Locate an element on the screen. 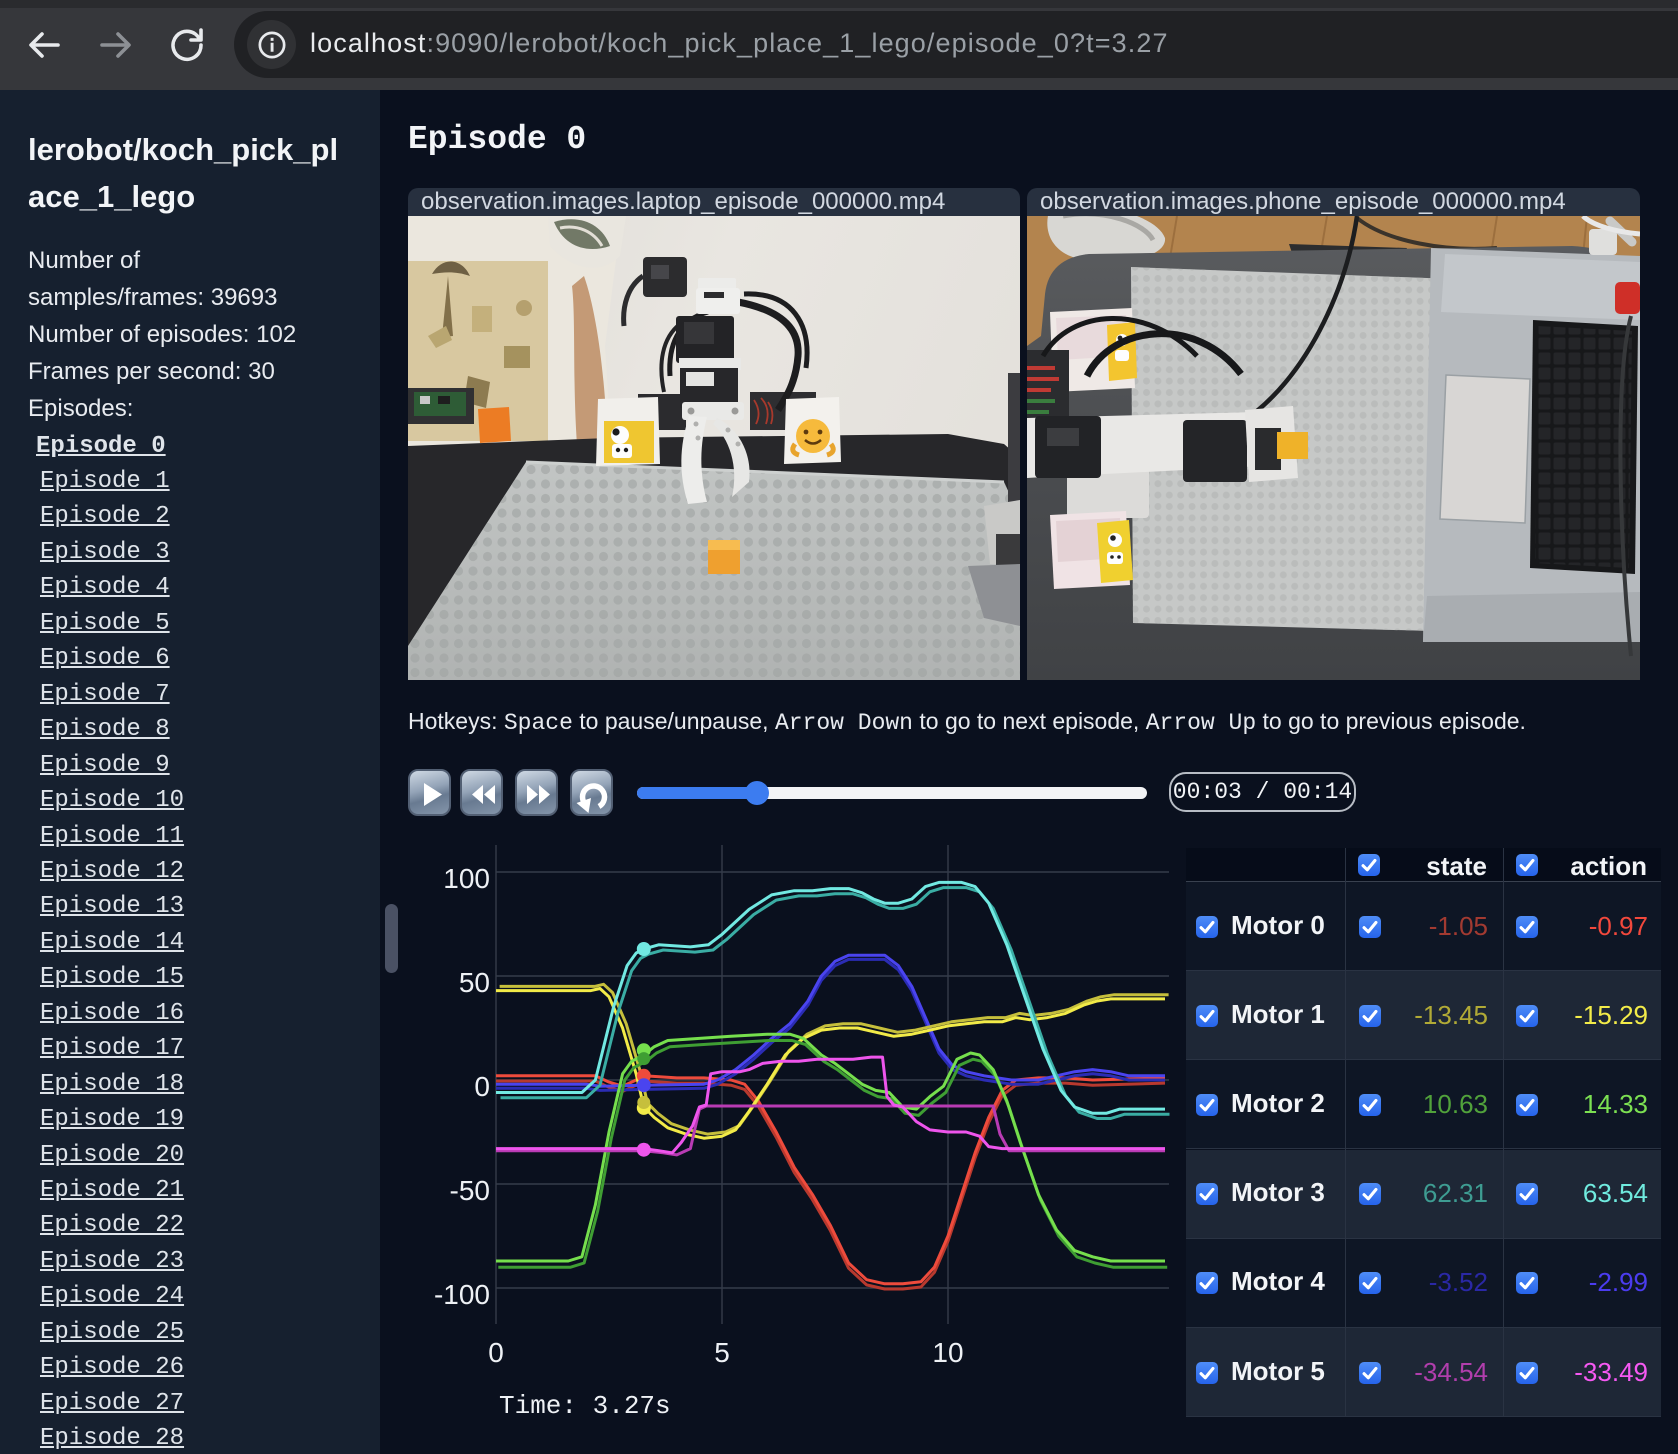 Image resolution: width=1678 pixels, height=1454 pixels. svg-text: 5 is located at coordinates (722, 1352).